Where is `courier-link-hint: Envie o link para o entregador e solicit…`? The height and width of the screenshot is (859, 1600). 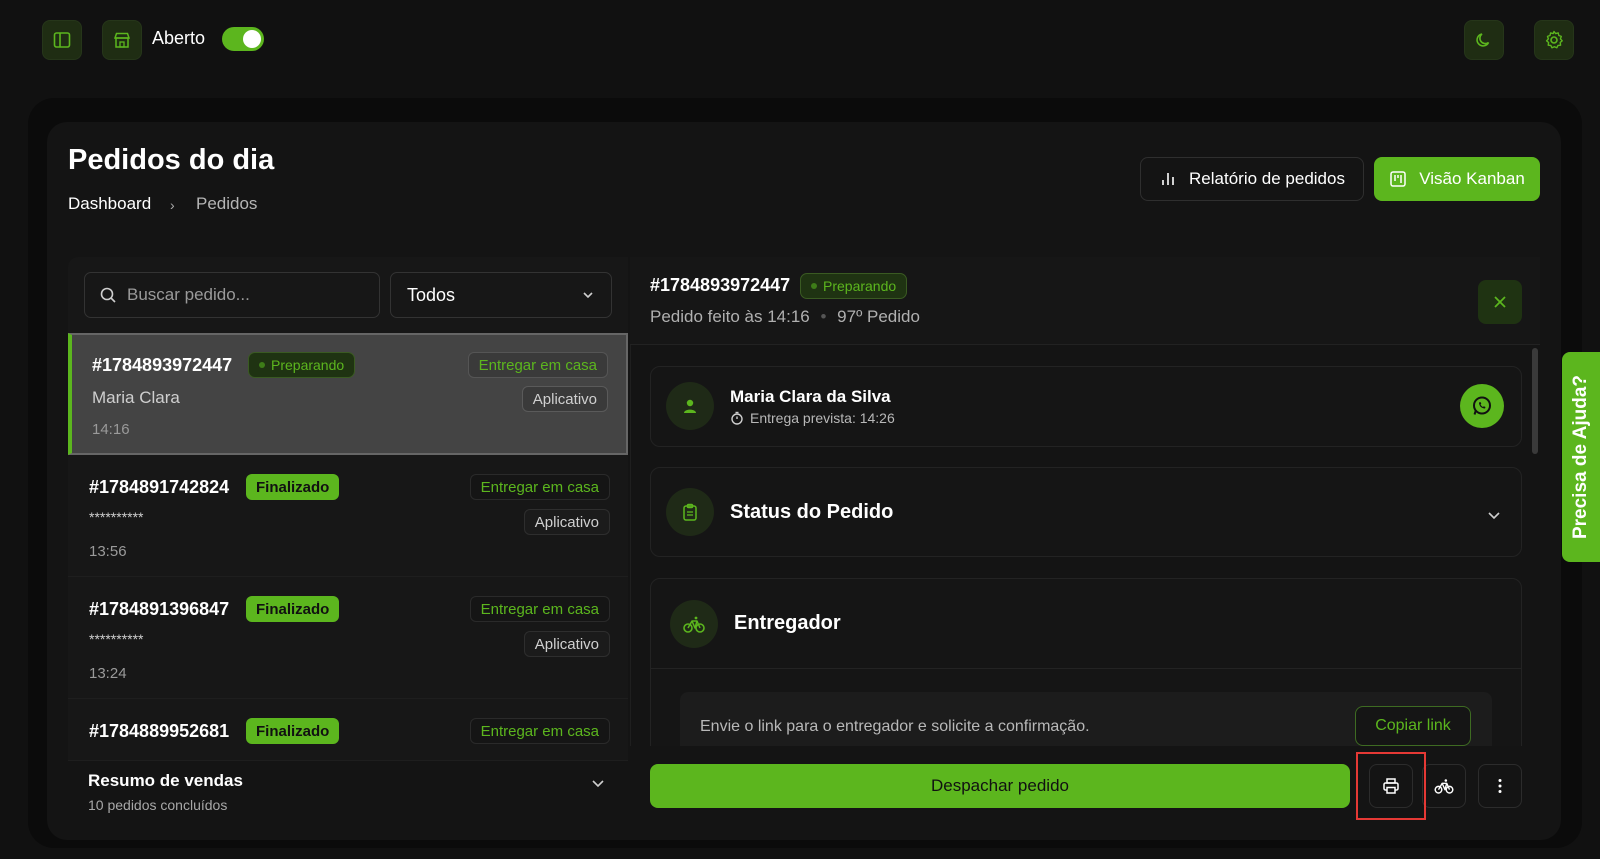
courier-link-hint: Envie o link para o entregador e solicit… is located at coordinates (895, 726).